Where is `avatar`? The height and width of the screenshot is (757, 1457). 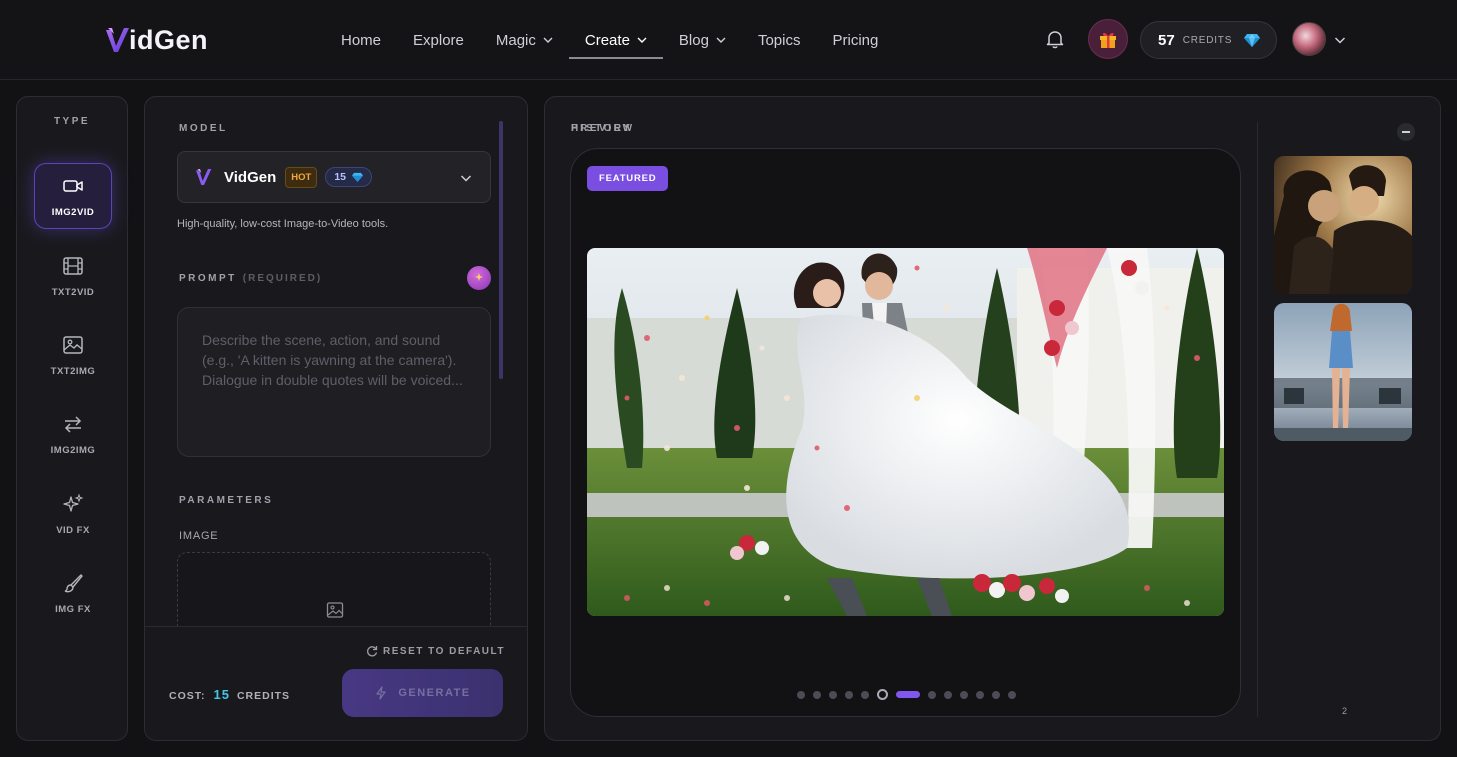 avatar is located at coordinates (1309, 39).